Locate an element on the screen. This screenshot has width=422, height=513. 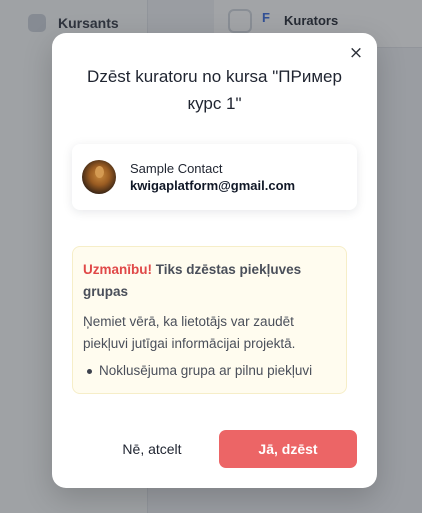
list-item: Noklusējuma grupa ar pilnu piekļuvi is located at coordinates (210, 371).